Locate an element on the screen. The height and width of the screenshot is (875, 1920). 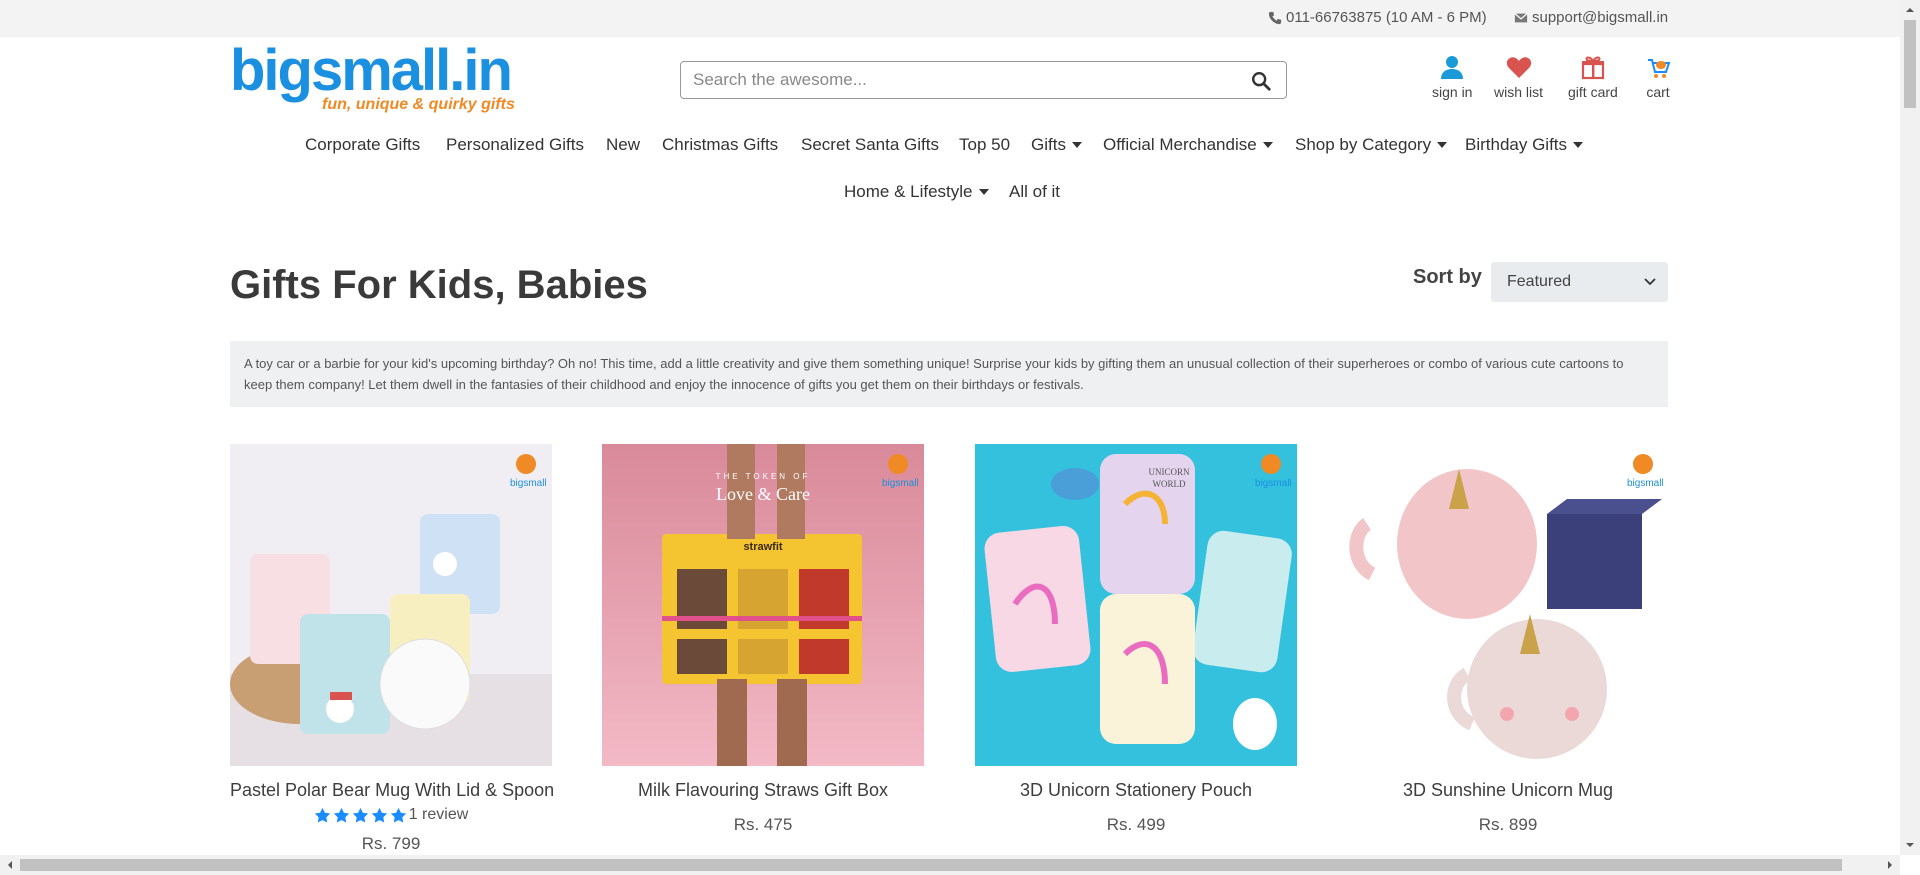
phone-icon is located at coordinates (1275, 17).